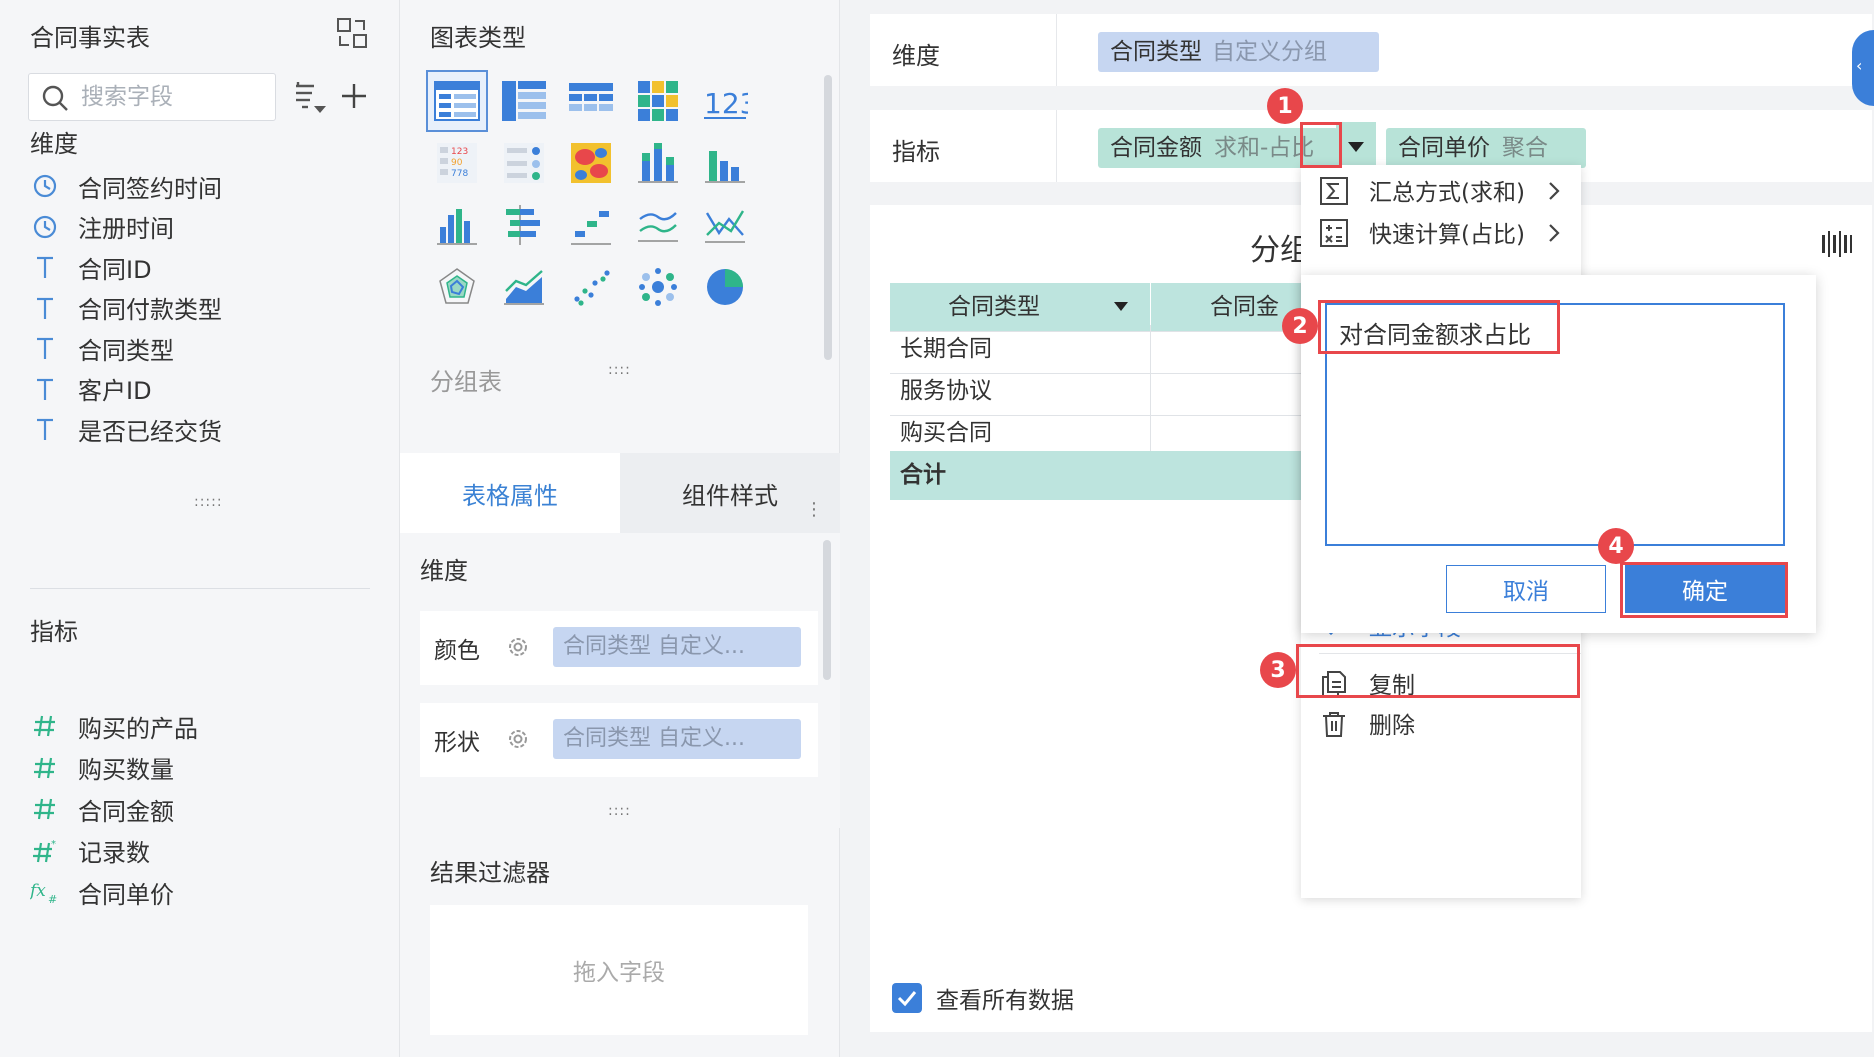  Describe the element at coordinates (1334, 191) in the screenshot. I see `sigma-icon` at that location.